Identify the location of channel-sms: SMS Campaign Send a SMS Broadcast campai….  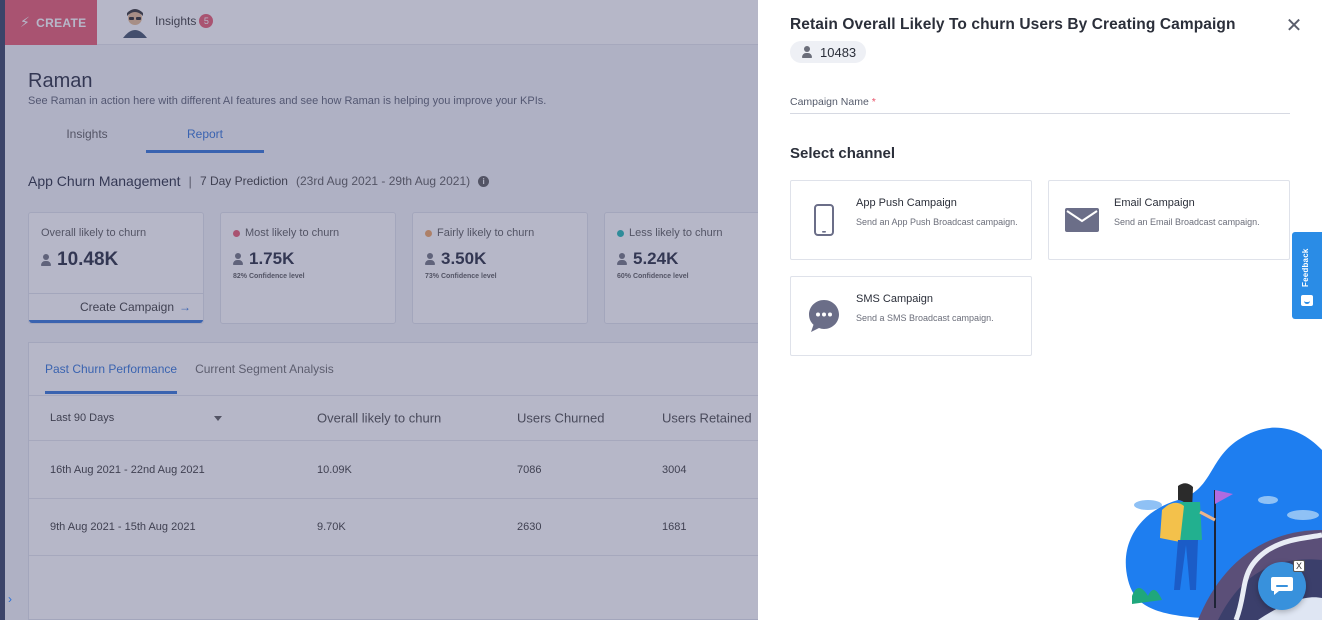
(911, 316).